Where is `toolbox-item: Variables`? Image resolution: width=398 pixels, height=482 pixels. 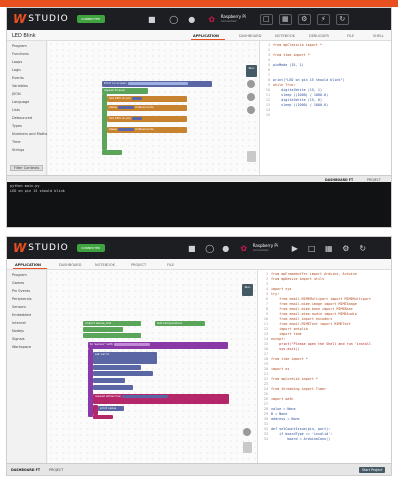
toolbox-item: Variables is located at coordinates (20, 86).